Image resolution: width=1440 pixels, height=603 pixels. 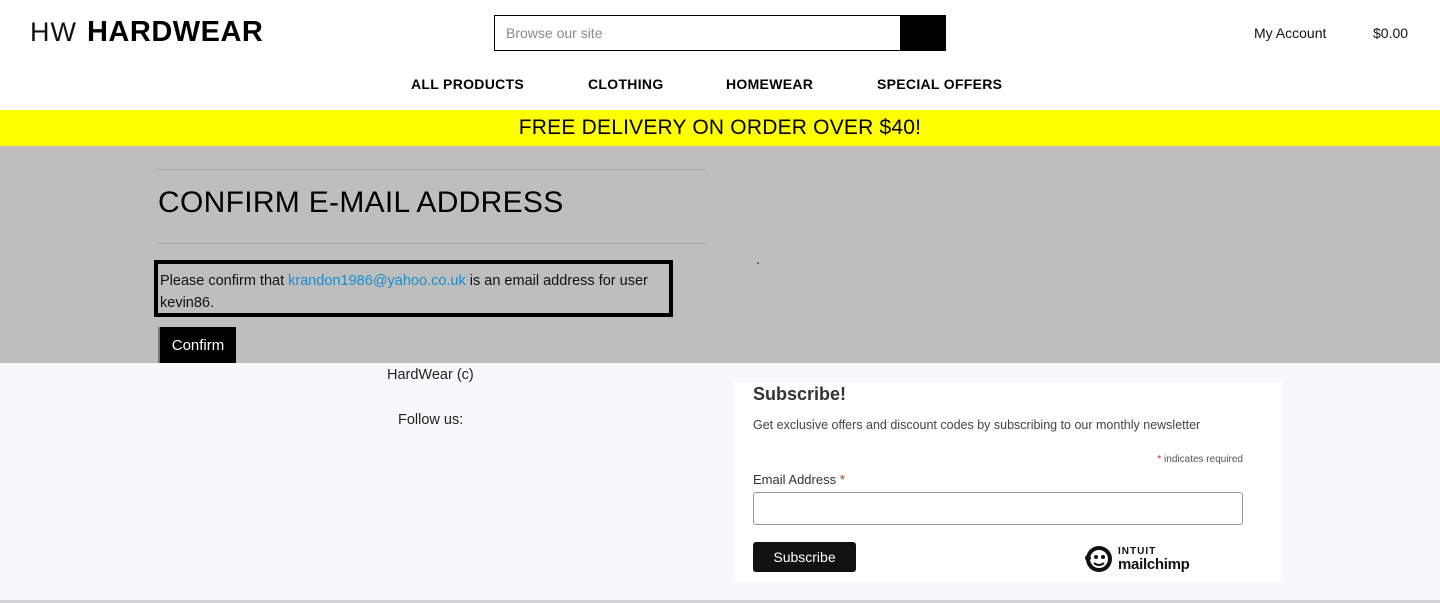 What do you see at coordinates (1290, 33) in the screenshot?
I see `my-account-link: My Account` at bounding box center [1290, 33].